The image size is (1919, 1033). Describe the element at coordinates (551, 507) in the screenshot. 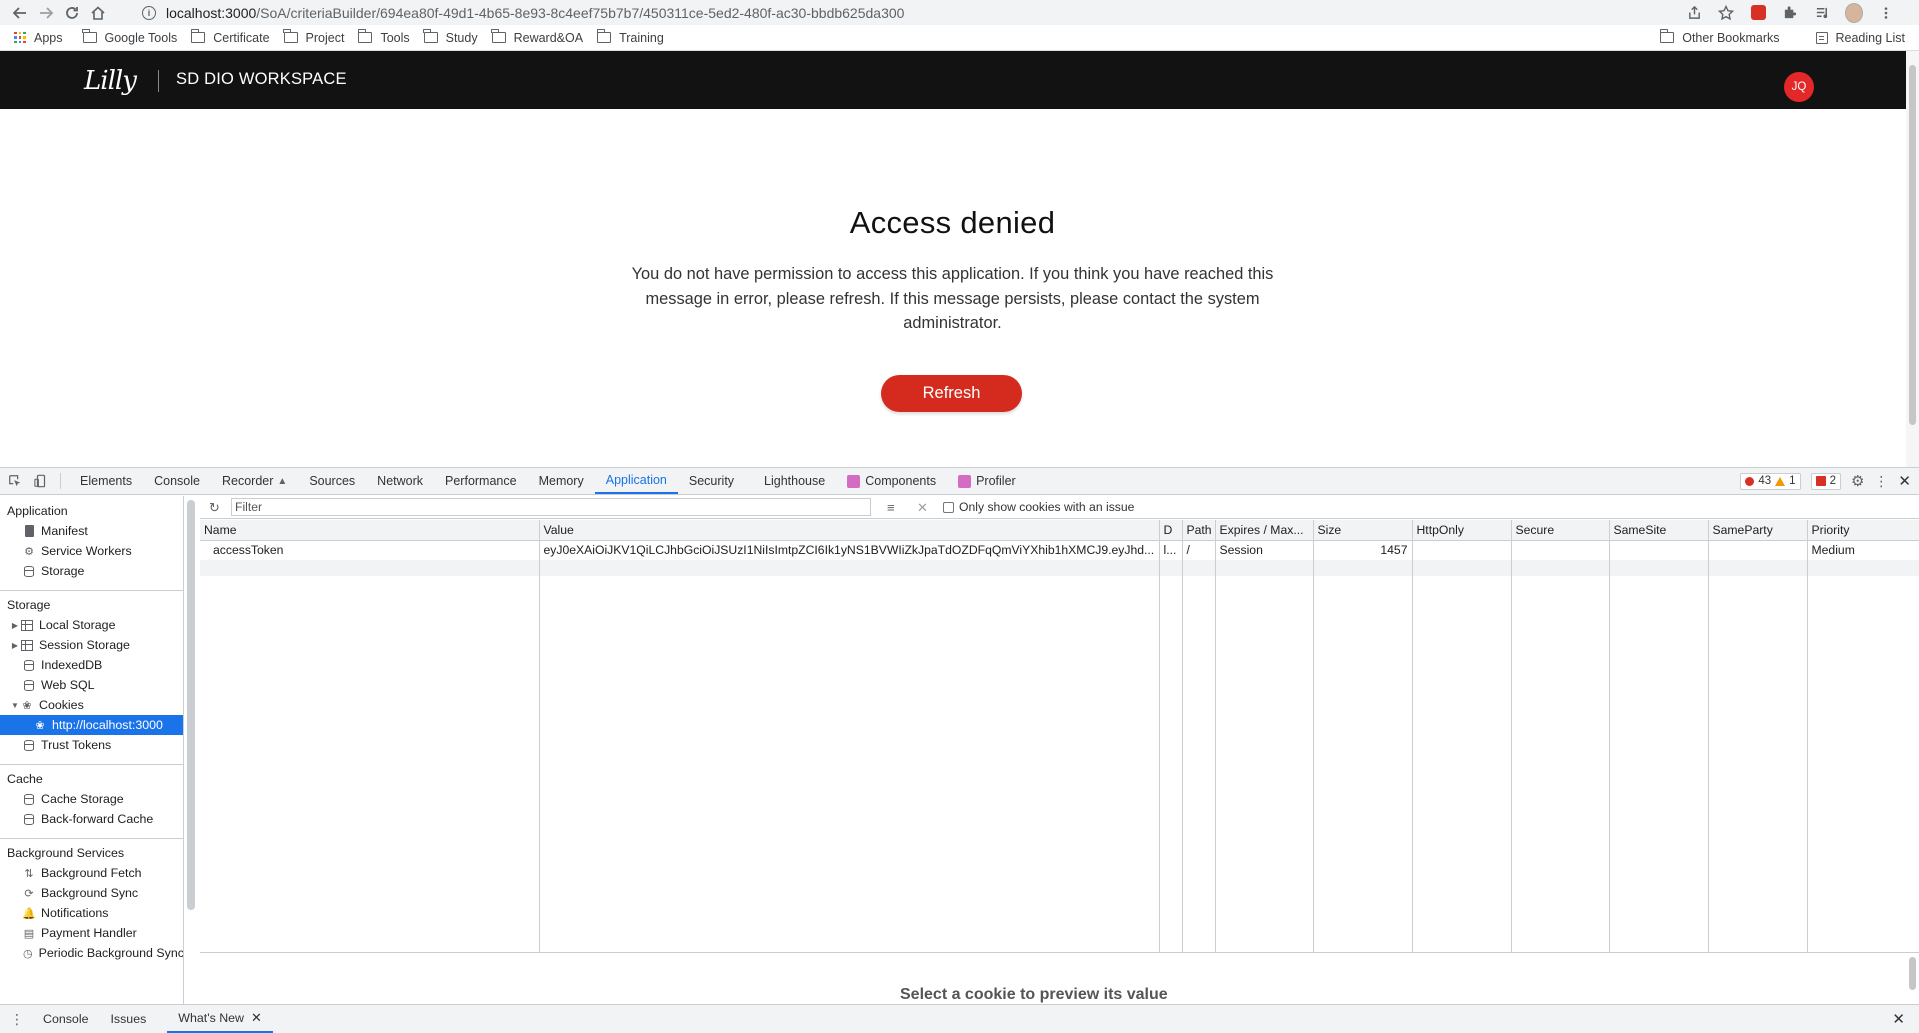

I see `cookie-filter-input` at that location.